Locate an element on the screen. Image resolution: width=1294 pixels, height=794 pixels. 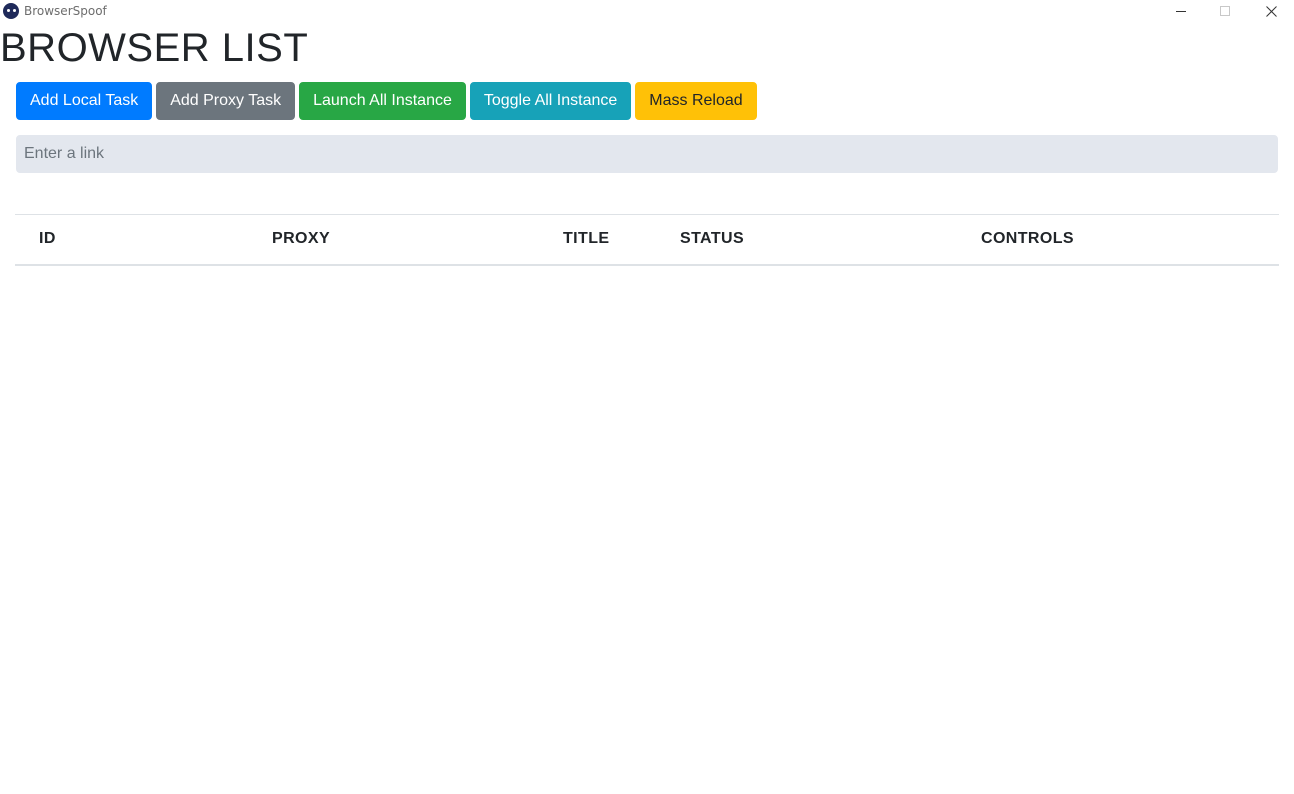
close-icon is located at coordinates (1271, 11).